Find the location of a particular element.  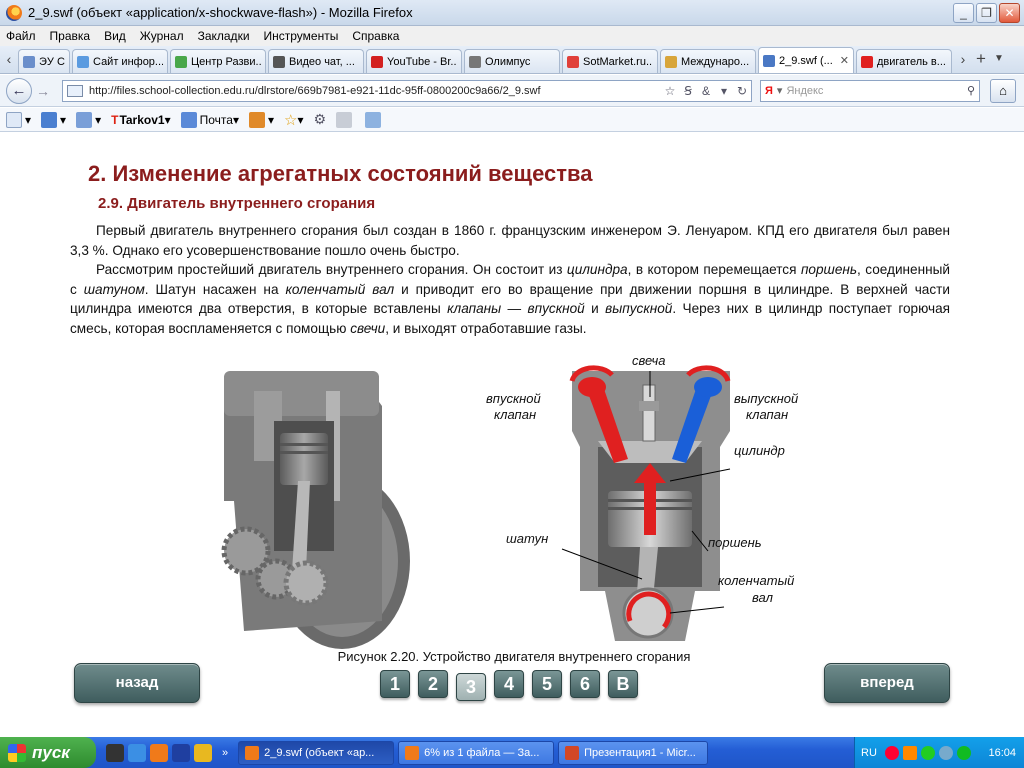

bookmark-star-icon: ☆ is located at coordinates (670, 91).